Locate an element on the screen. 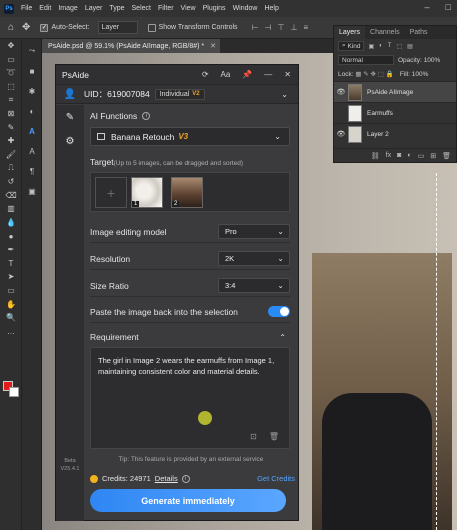 This screenshot has height=530, width=457. stamp-icon: ⎍ is located at coordinates (11, 168).